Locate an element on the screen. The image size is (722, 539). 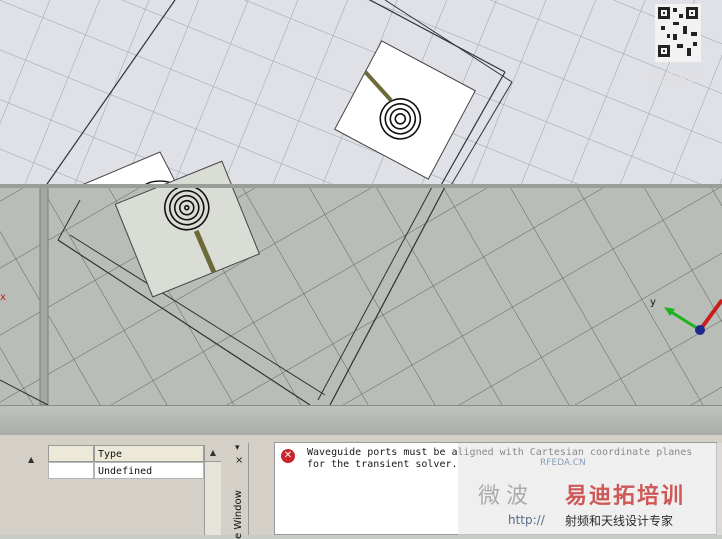
vertical-scrollbar: ▲ is located at coordinates (212, 490).